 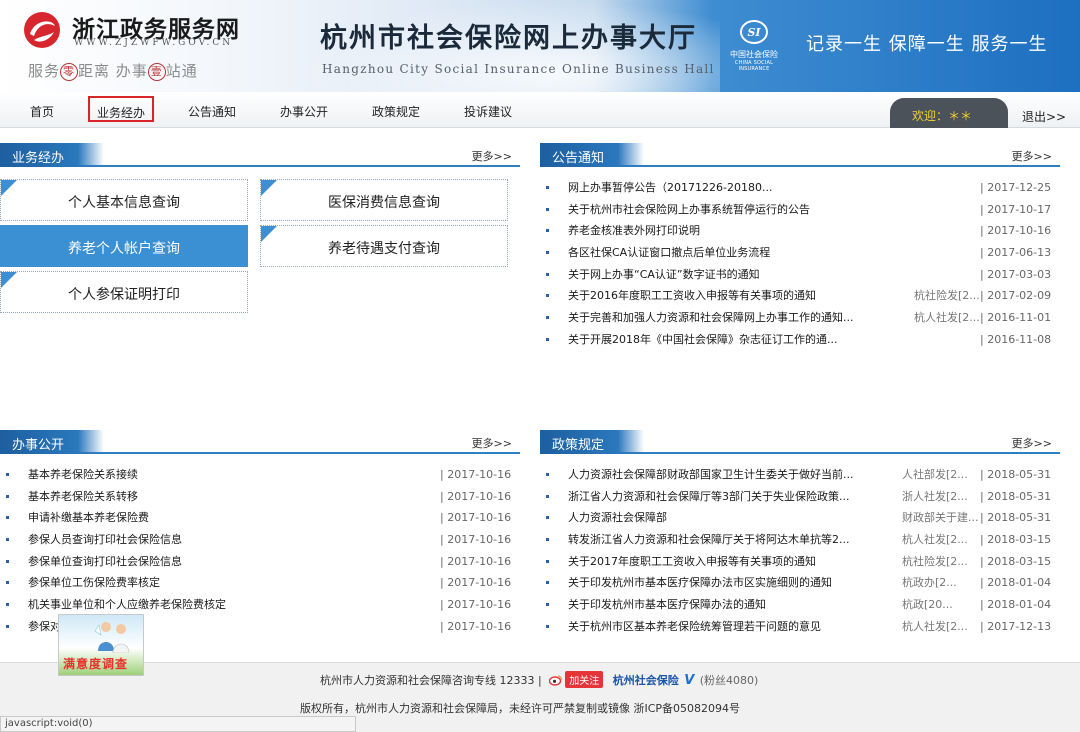 I want to click on list-item-title: 人力资源社会保障部, so click(x=617, y=517).